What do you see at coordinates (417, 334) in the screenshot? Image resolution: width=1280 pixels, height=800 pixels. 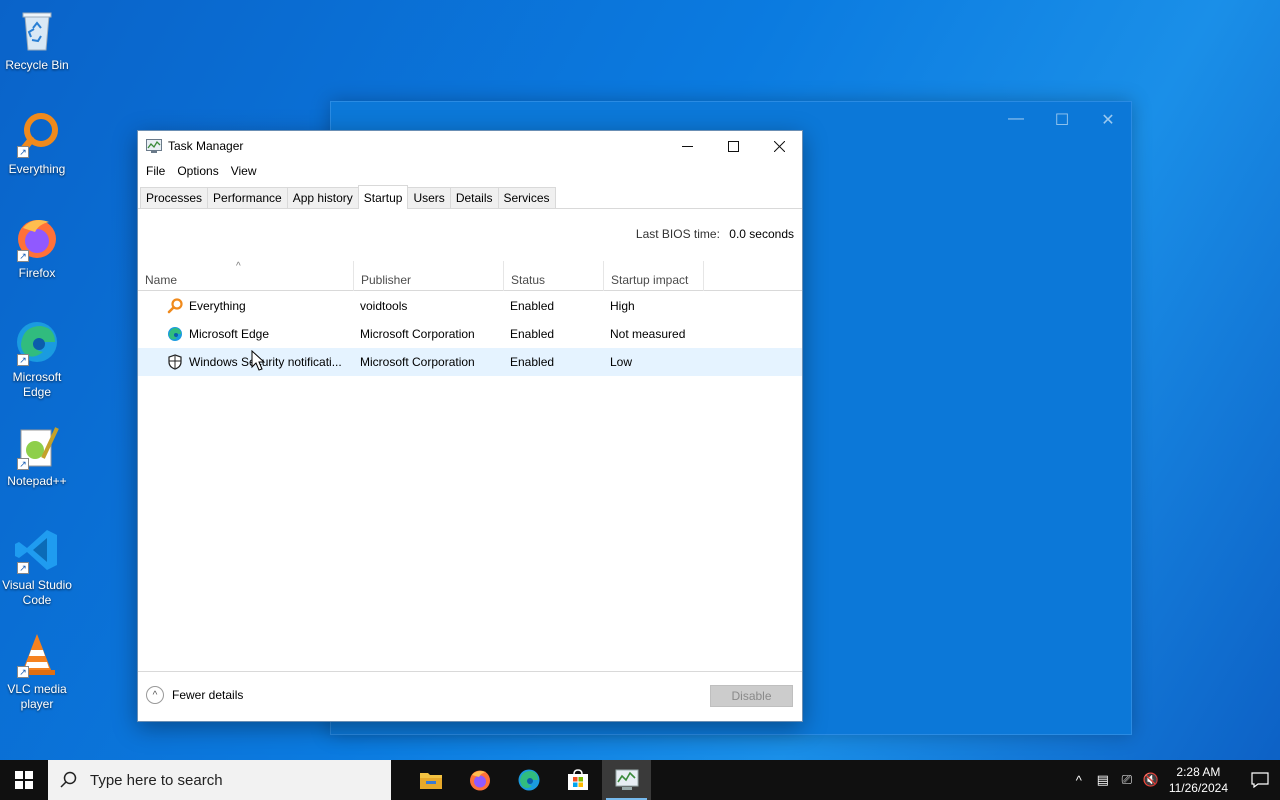 I see `row-publisher: Microsoft Corporation` at bounding box center [417, 334].